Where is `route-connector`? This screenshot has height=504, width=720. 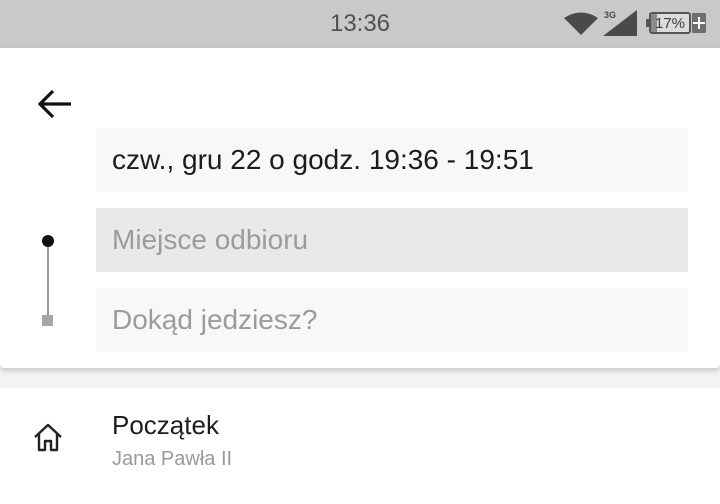
route-connector is located at coordinates (48, 281).